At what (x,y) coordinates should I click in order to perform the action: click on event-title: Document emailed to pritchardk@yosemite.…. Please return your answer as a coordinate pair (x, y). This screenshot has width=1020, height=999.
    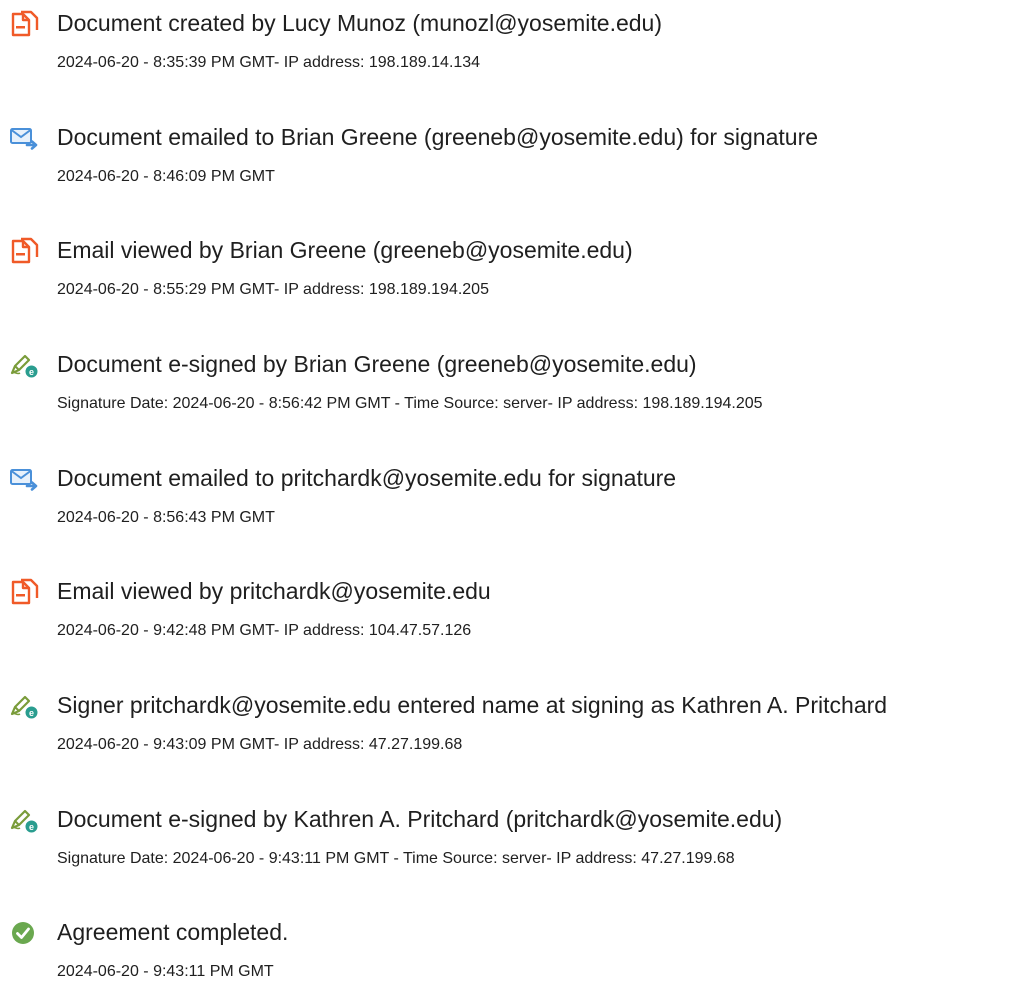
    Looking at the image, I should click on (367, 478).